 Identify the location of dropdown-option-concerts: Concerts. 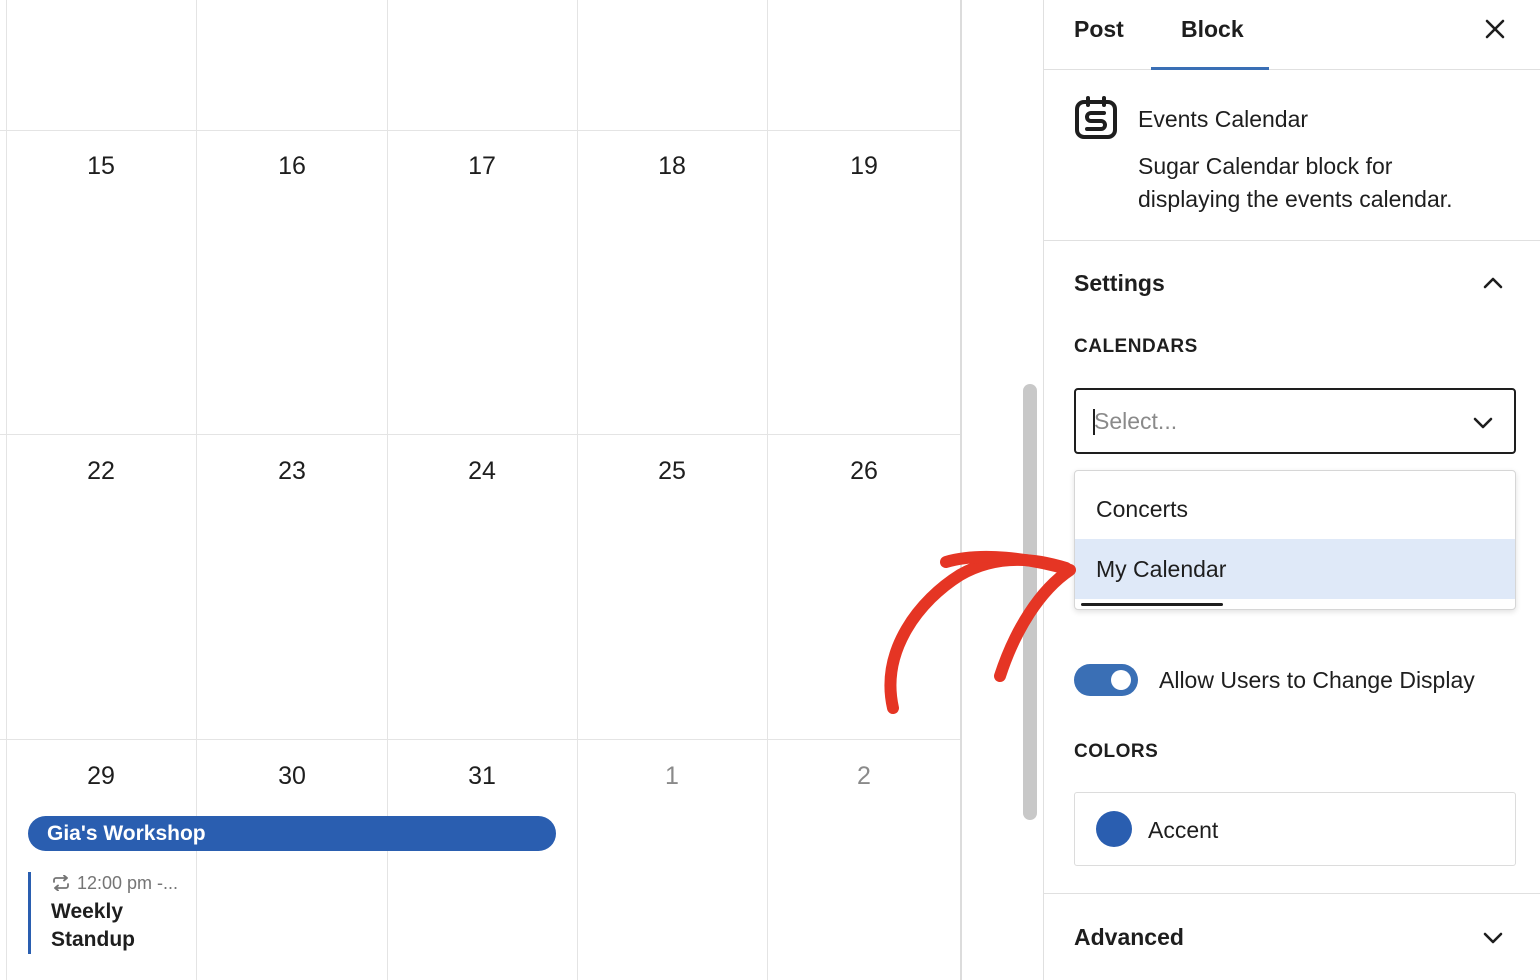
(1295, 509).